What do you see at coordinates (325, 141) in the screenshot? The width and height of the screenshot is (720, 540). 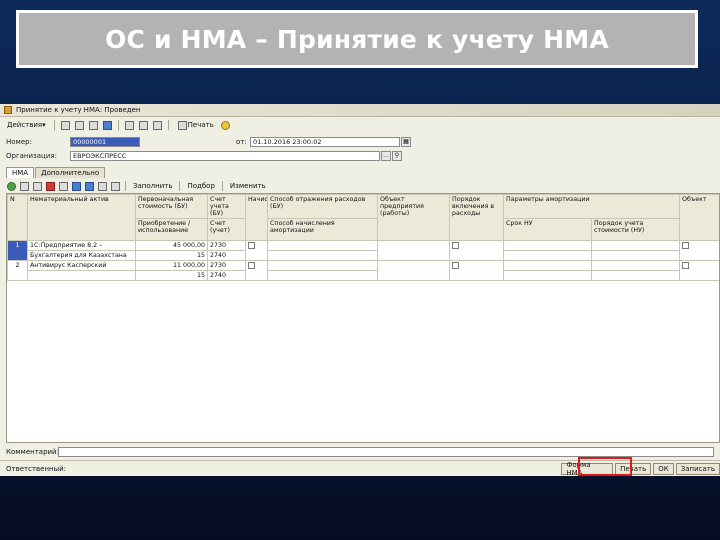 I see `date-input: 01.10.2016 23:00:02` at bounding box center [325, 141].